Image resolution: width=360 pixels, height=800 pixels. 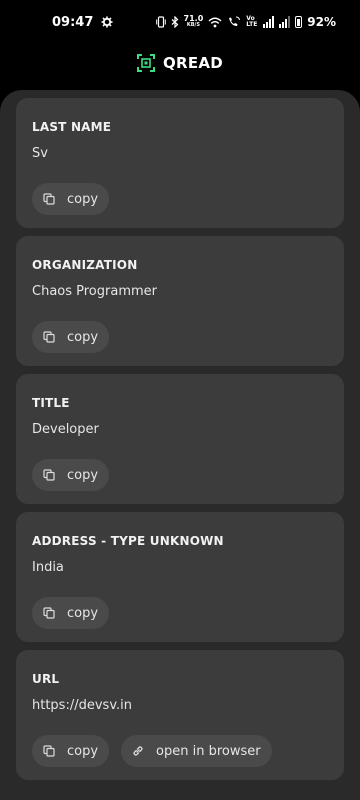 I want to click on field-value: https://devsv.in, so click(x=82, y=705).